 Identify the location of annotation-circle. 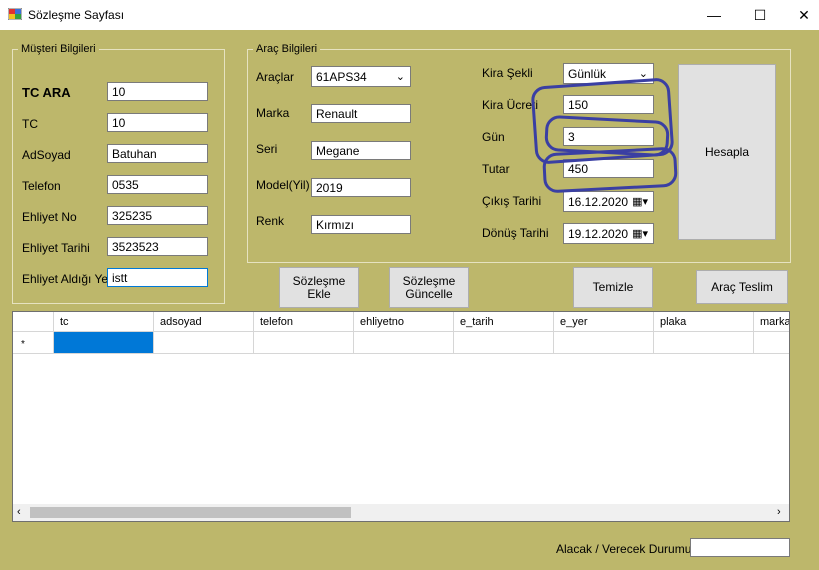
(610, 170).